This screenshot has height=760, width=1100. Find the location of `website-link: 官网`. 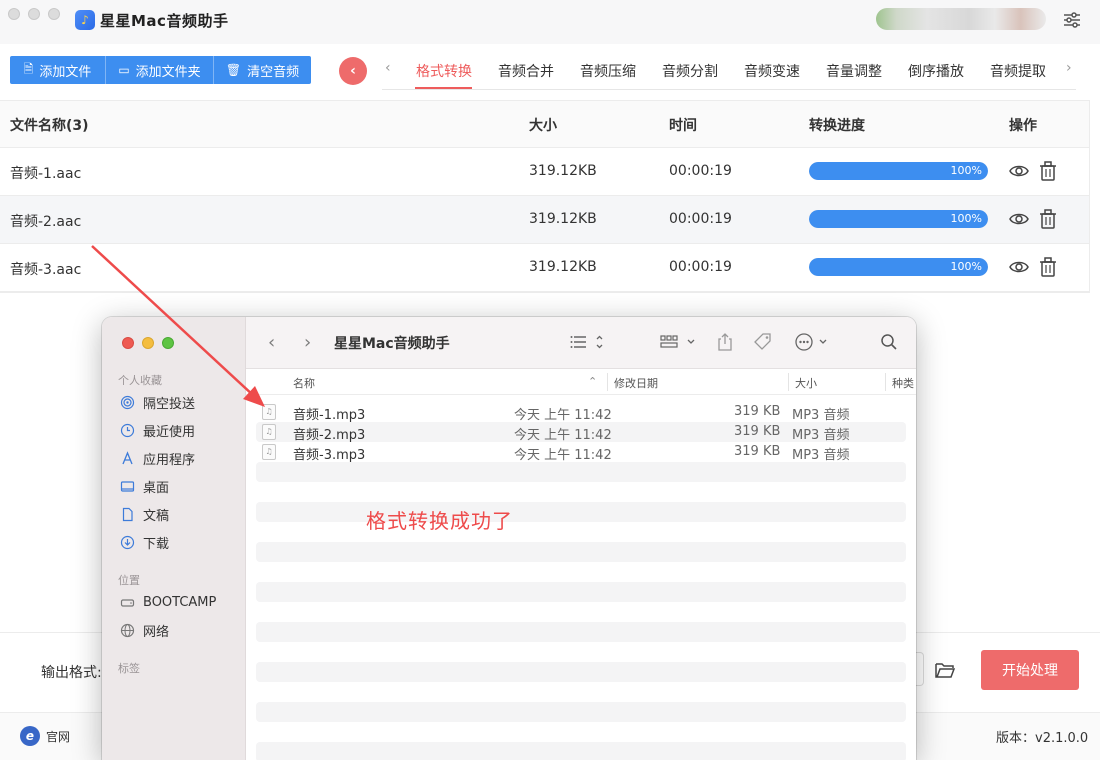

website-link: 官网 is located at coordinates (58, 736).